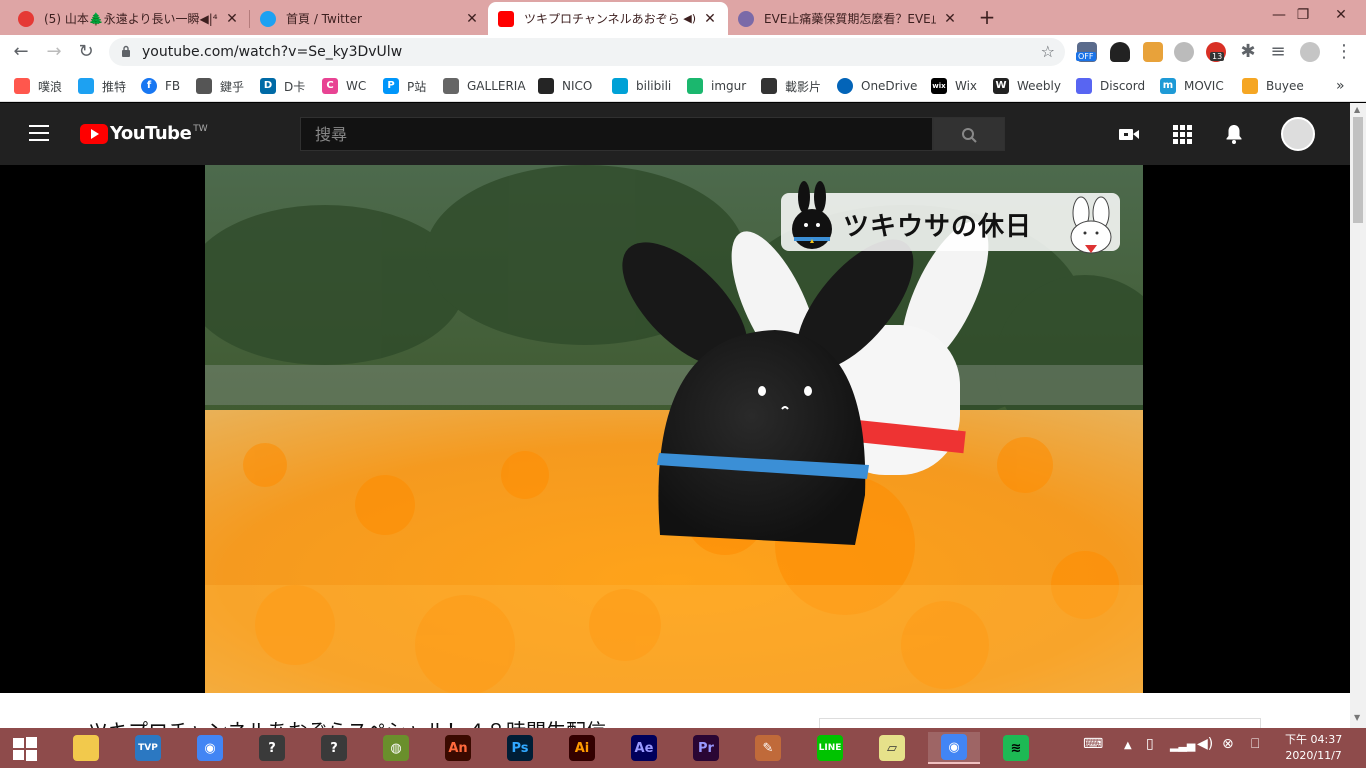 This screenshot has height=768, width=1366. What do you see at coordinates (889, 86) in the screenshot?
I see `bookmark-label: OneDrive` at bounding box center [889, 86].